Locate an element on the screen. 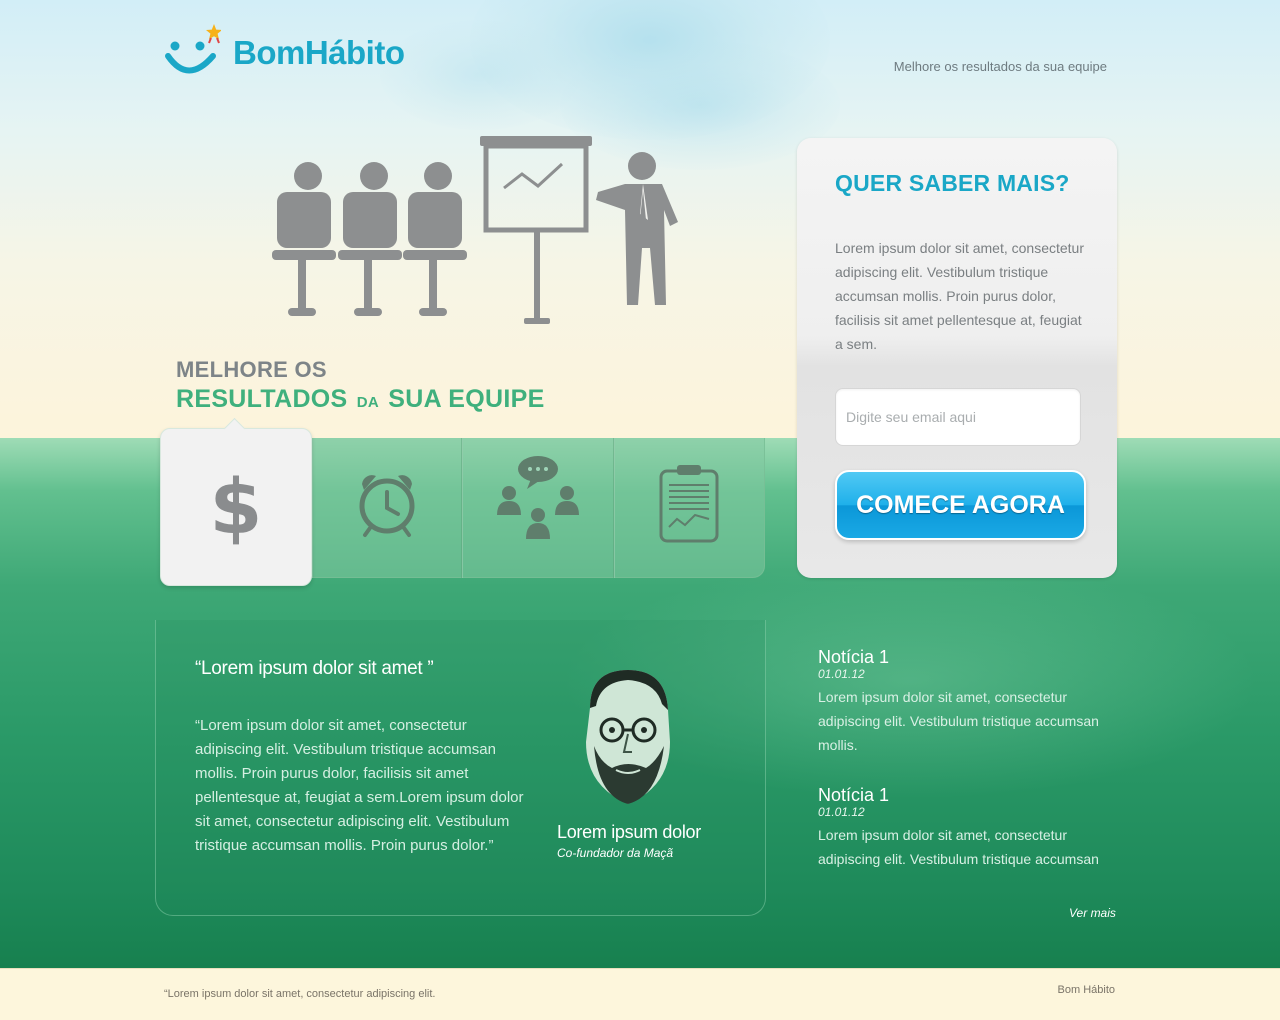 Image resolution: width=1280 pixels, height=1020 pixels. testimonial-title: “Lorem ipsum dolor sit amet ” is located at coordinates (314, 668).